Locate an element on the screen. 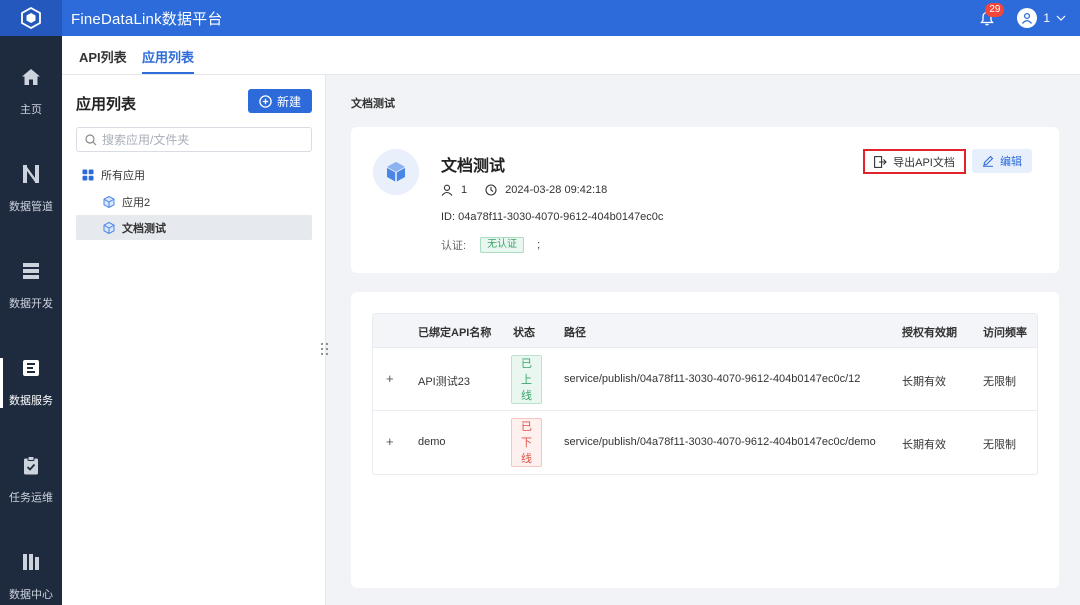 The width and height of the screenshot is (1080, 605). logo-icon is located at coordinates (31, 18).